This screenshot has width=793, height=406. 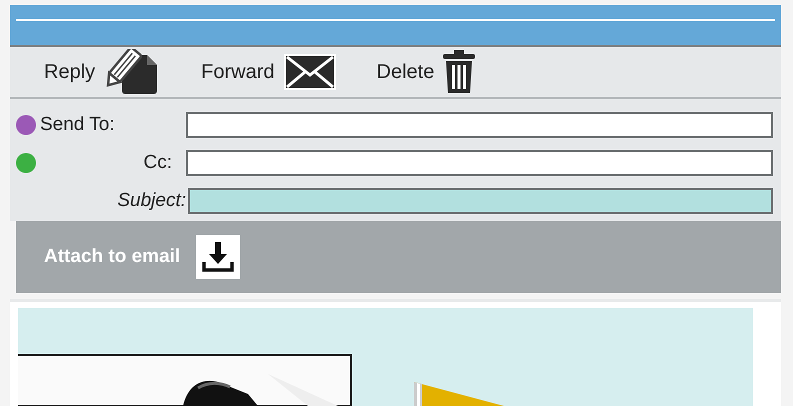 What do you see at coordinates (480, 201) in the screenshot?
I see `subject-field` at bounding box center [480, 201].